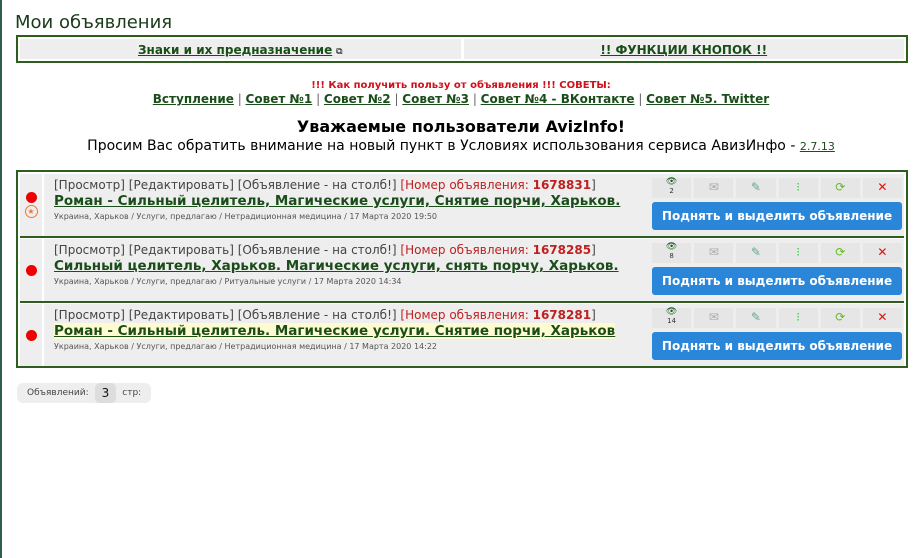 The height and width of the screenshot is (558, 918). Describe the element at coordinates (193, 99) in the screenshot. I see `tip-link: Вступление` at that location.